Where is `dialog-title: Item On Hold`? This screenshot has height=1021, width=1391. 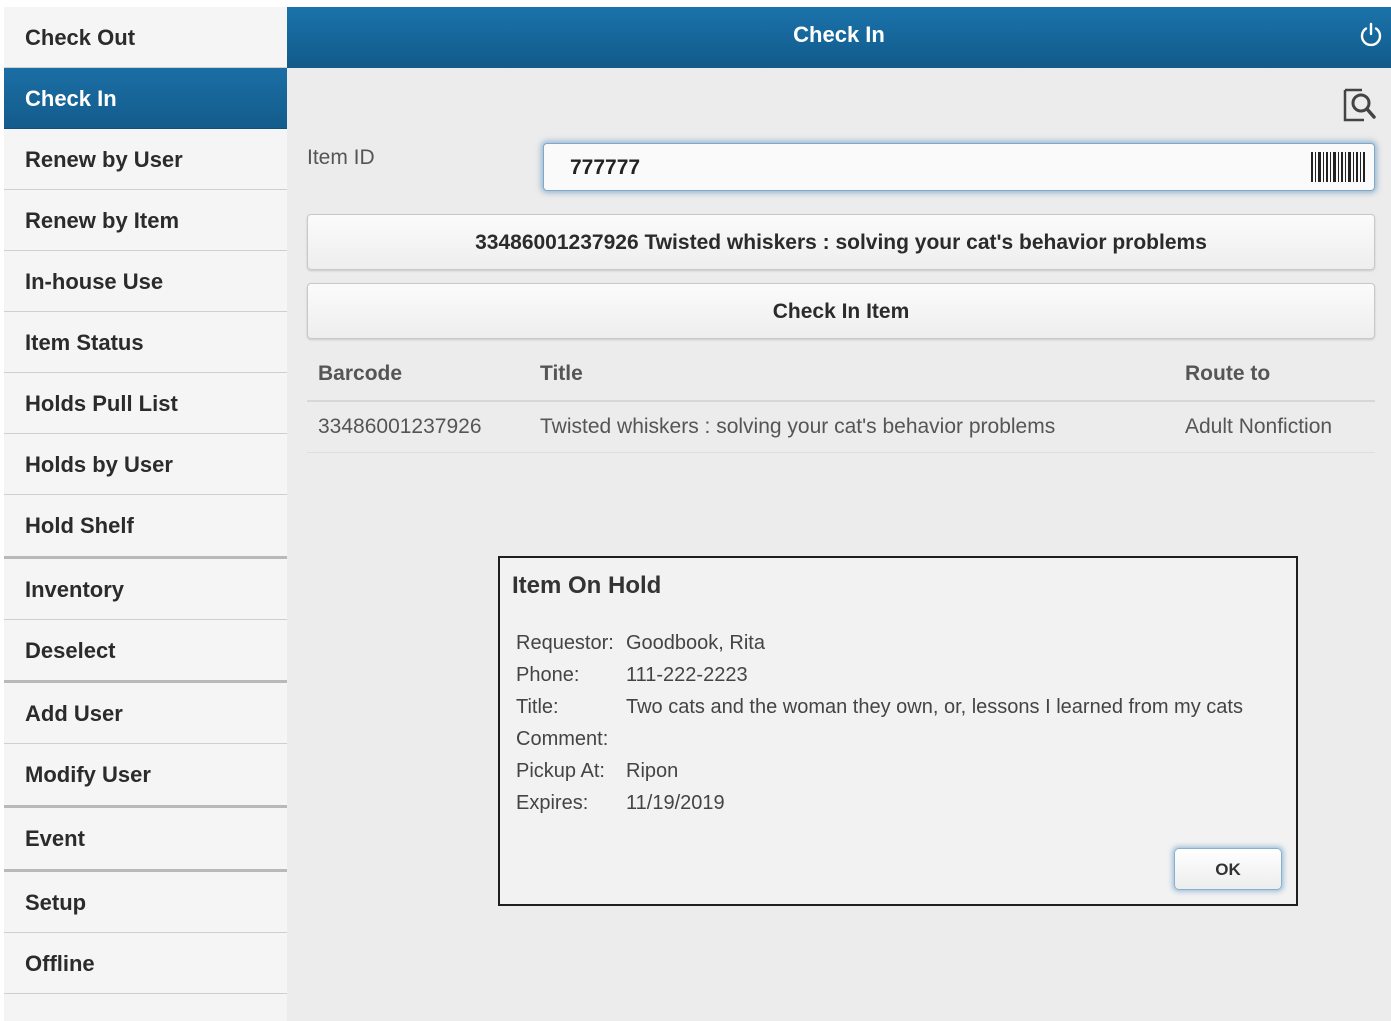
dialog-title: Item On Hold is located at coordinates (587, 585).